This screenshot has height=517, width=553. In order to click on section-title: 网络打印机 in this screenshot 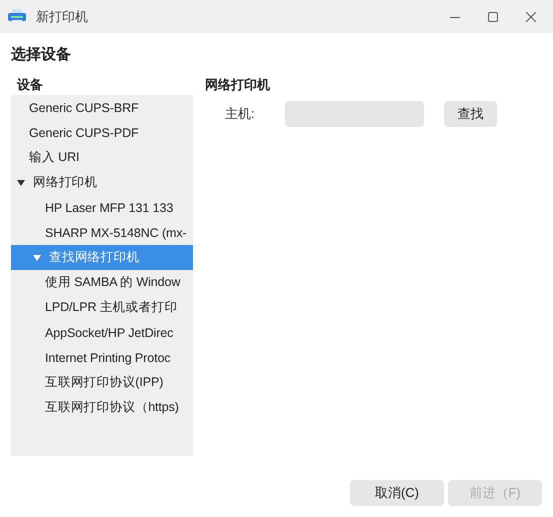, I will do `click(238, 85)`.